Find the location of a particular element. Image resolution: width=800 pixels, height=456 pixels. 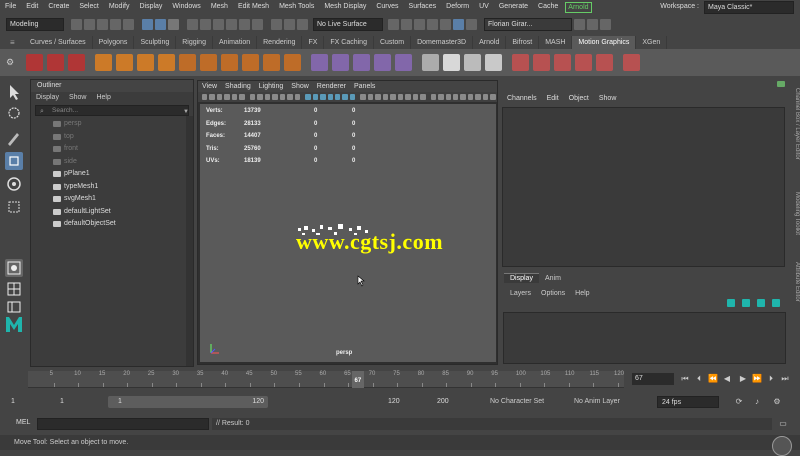

new-layer-icon is located at coordinates (731, 303).